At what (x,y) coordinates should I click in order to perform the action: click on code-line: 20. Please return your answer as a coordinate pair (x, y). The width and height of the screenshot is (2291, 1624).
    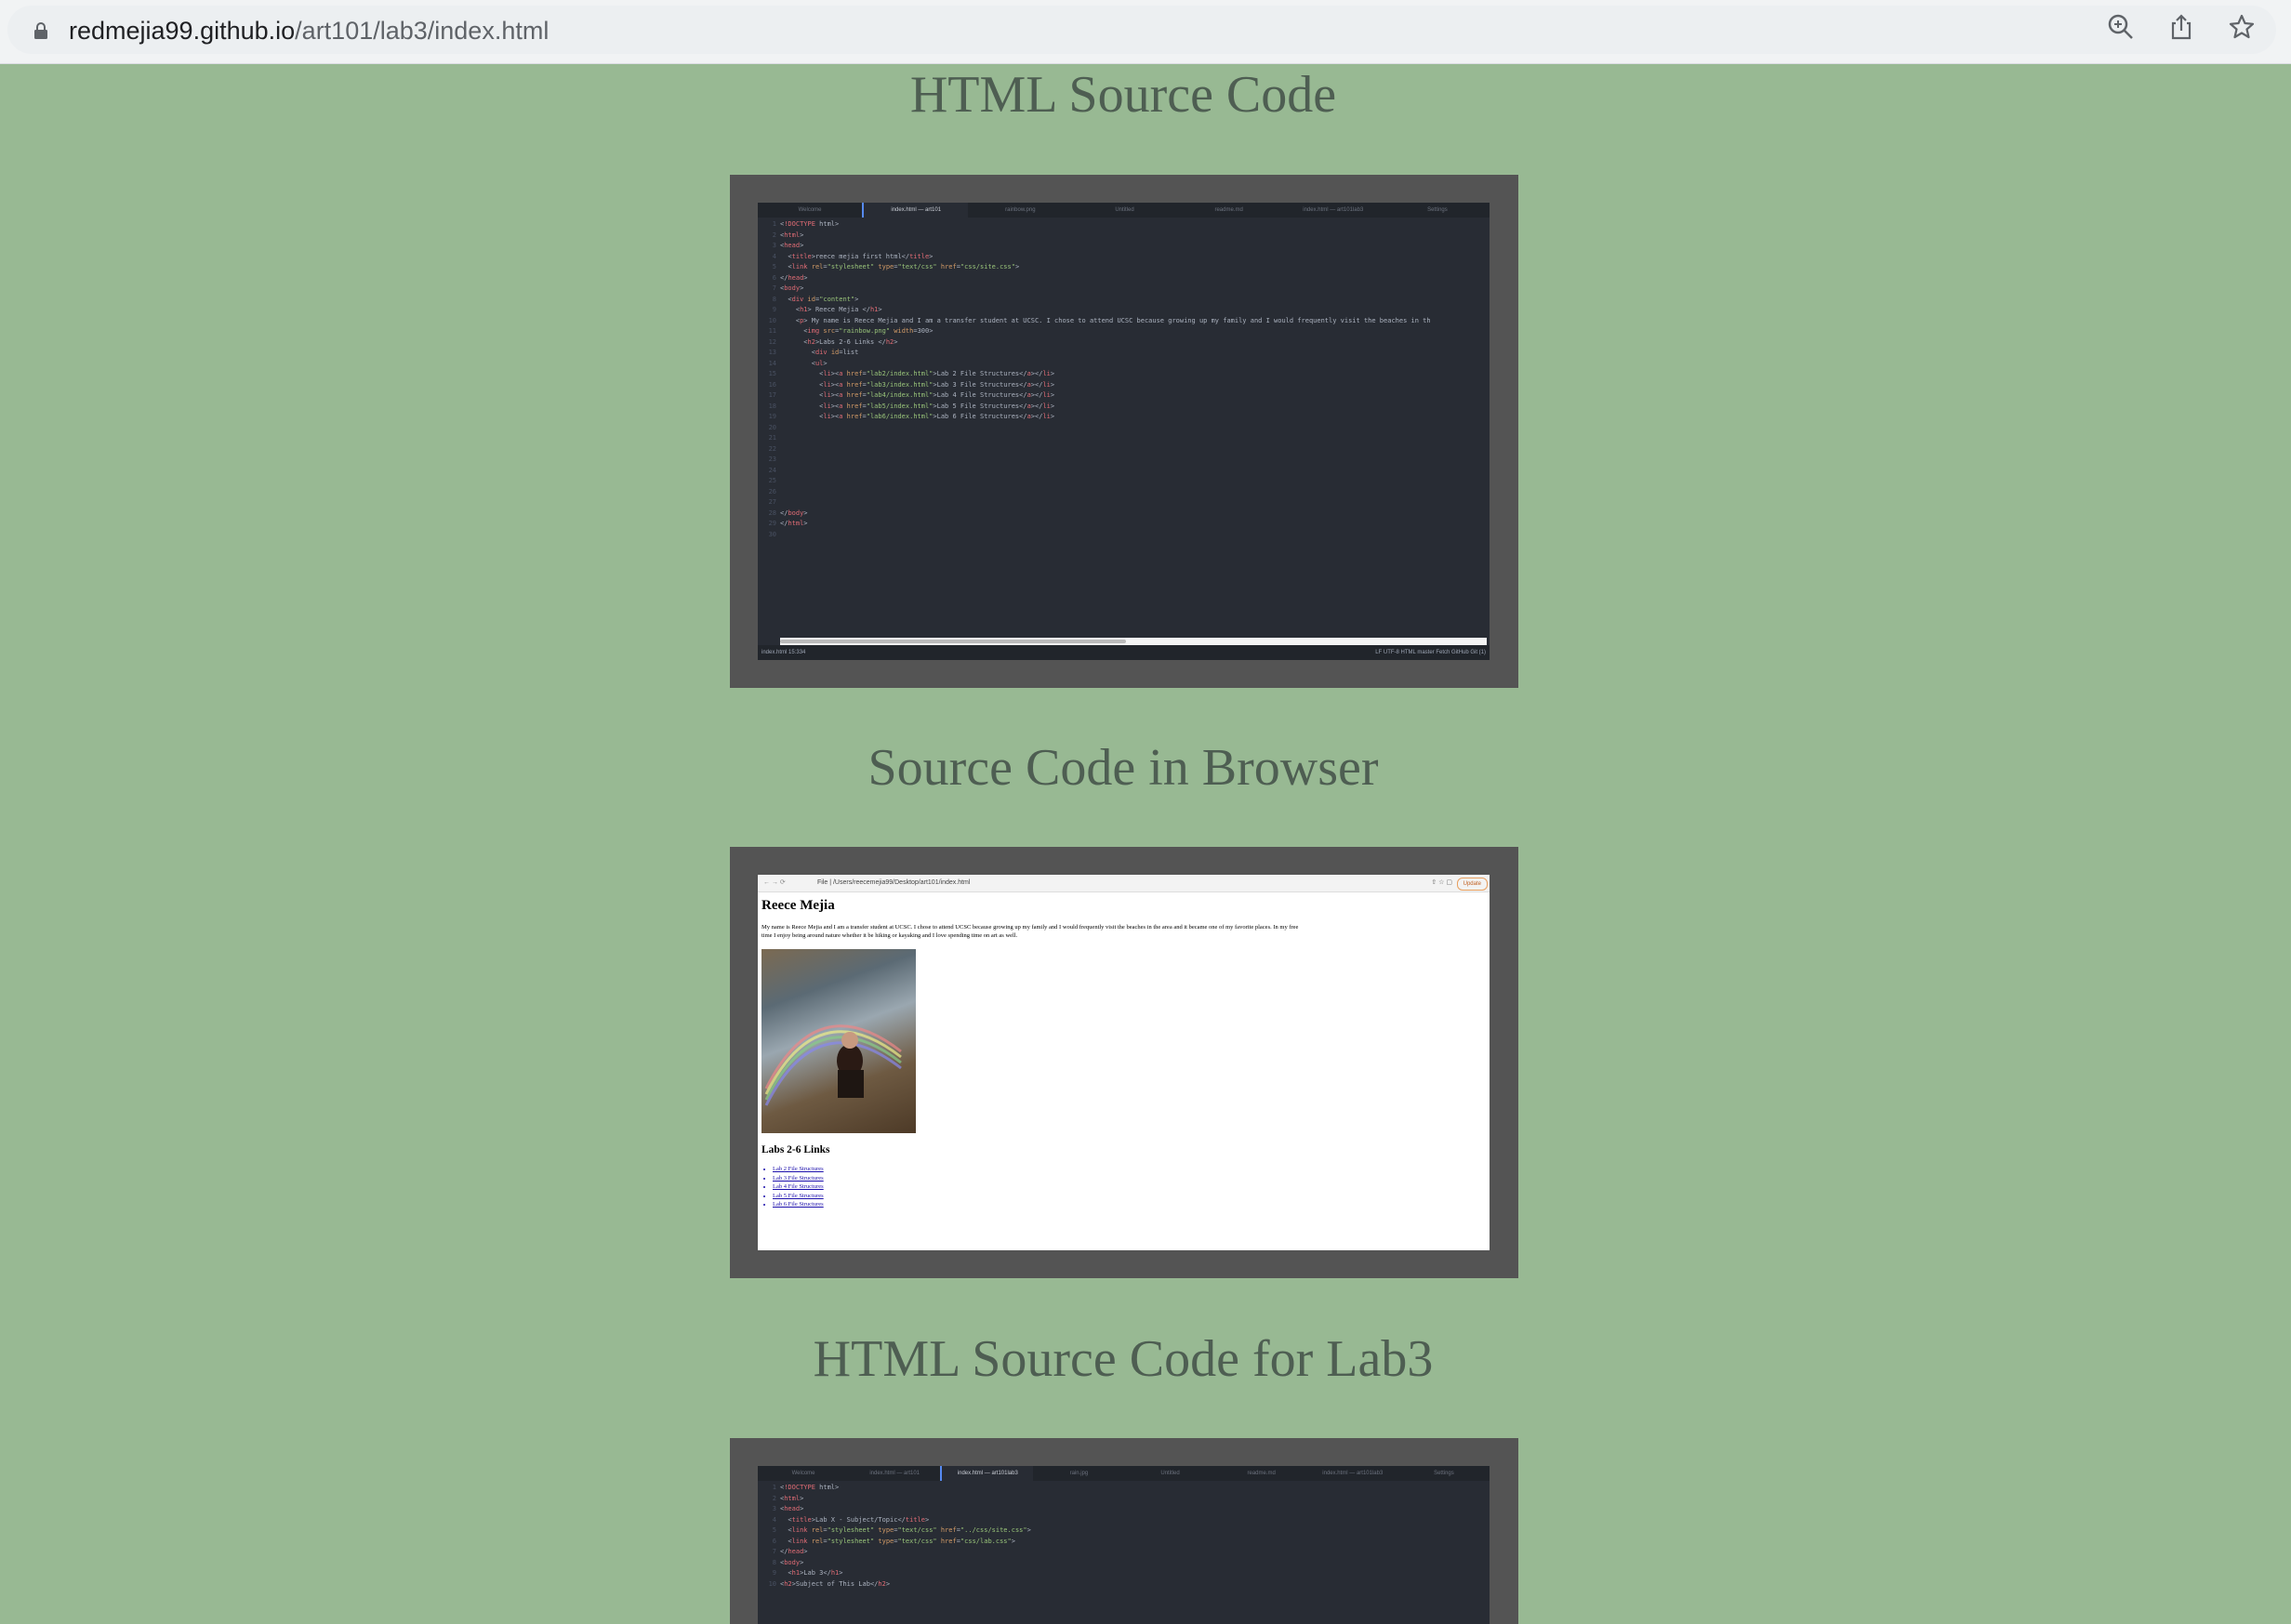
    Looking at the image, I should click on (1124, 429).